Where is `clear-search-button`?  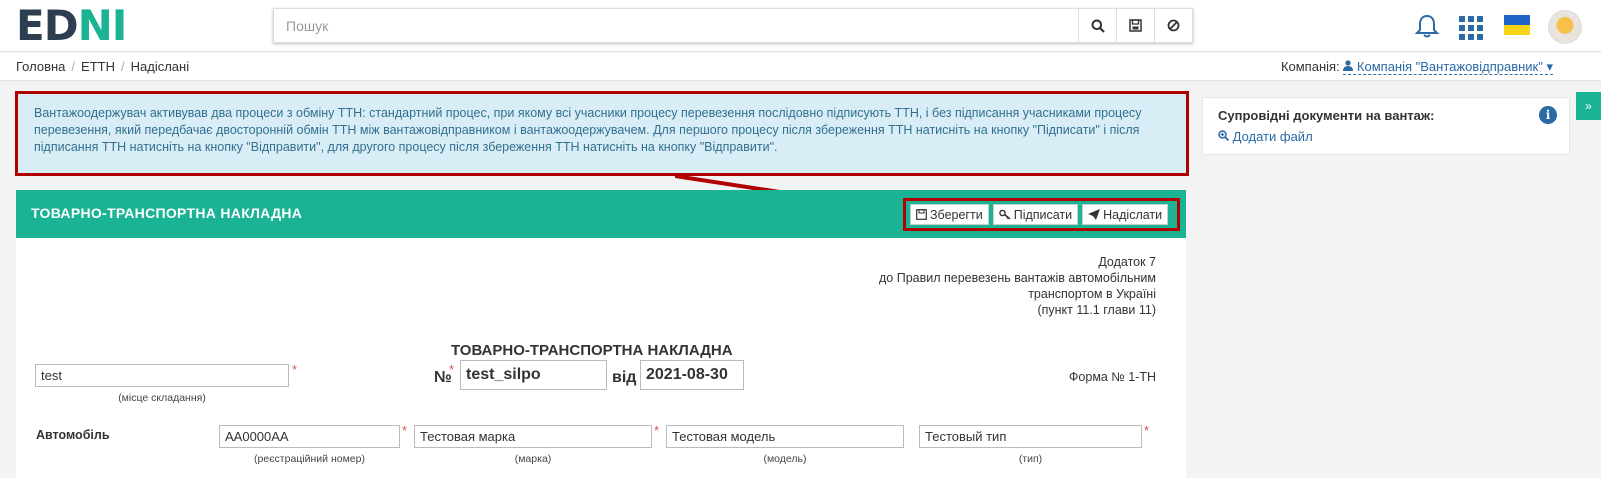
clear-search-button is located at coordinates (1173, 25).